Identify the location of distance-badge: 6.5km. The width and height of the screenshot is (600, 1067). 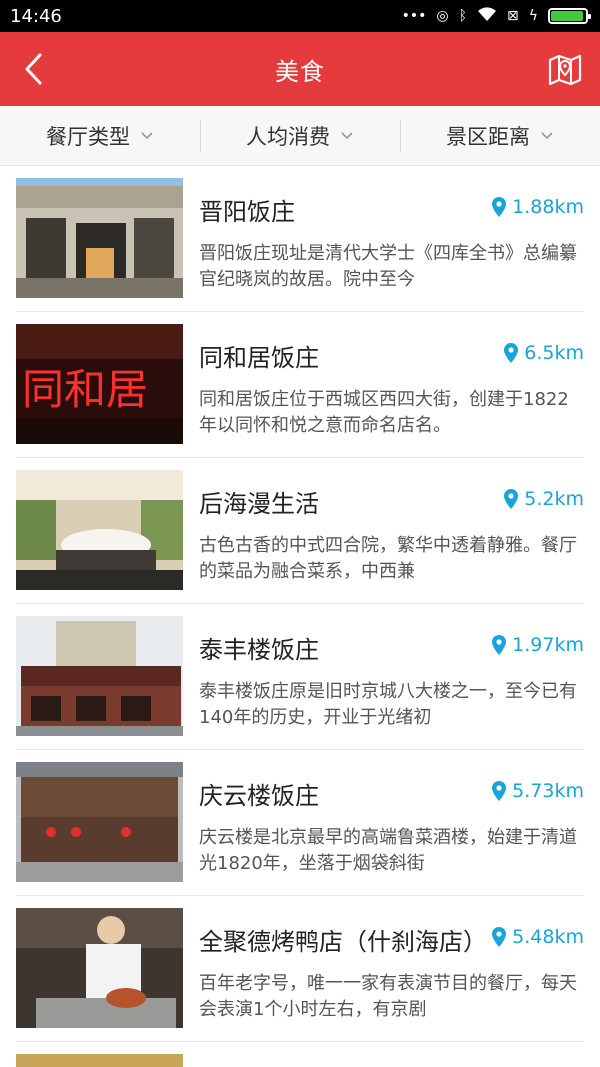
(544, 353).